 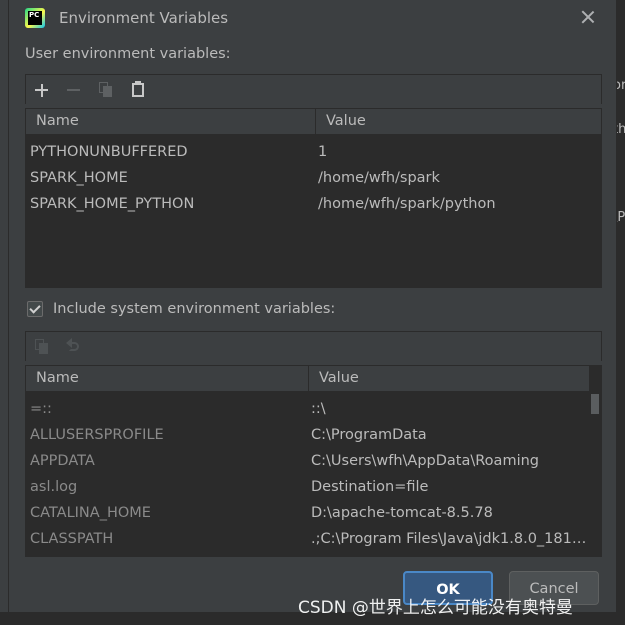 I want to click on title-bar: PC Environment Variables, so click(x=312, y=18).